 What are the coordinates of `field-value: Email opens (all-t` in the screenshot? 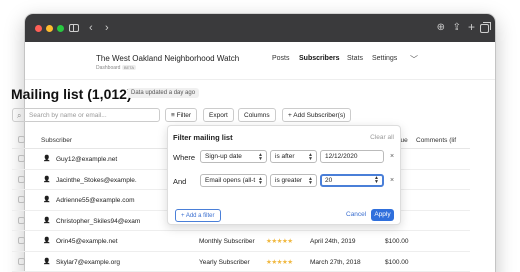 It's located at (230, 180).